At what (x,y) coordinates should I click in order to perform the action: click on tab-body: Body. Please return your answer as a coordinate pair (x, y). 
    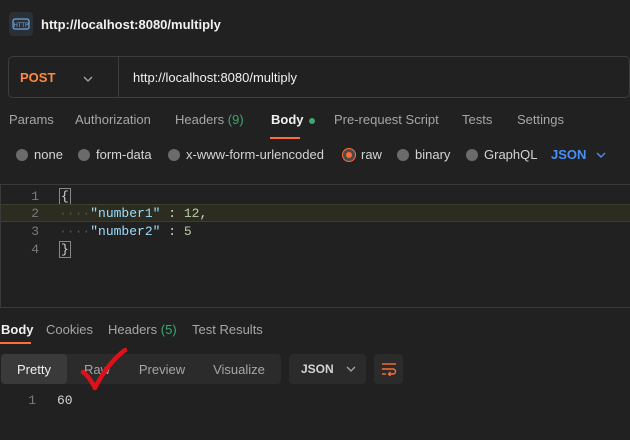
    Looking at the image, I should click on (293, 119).